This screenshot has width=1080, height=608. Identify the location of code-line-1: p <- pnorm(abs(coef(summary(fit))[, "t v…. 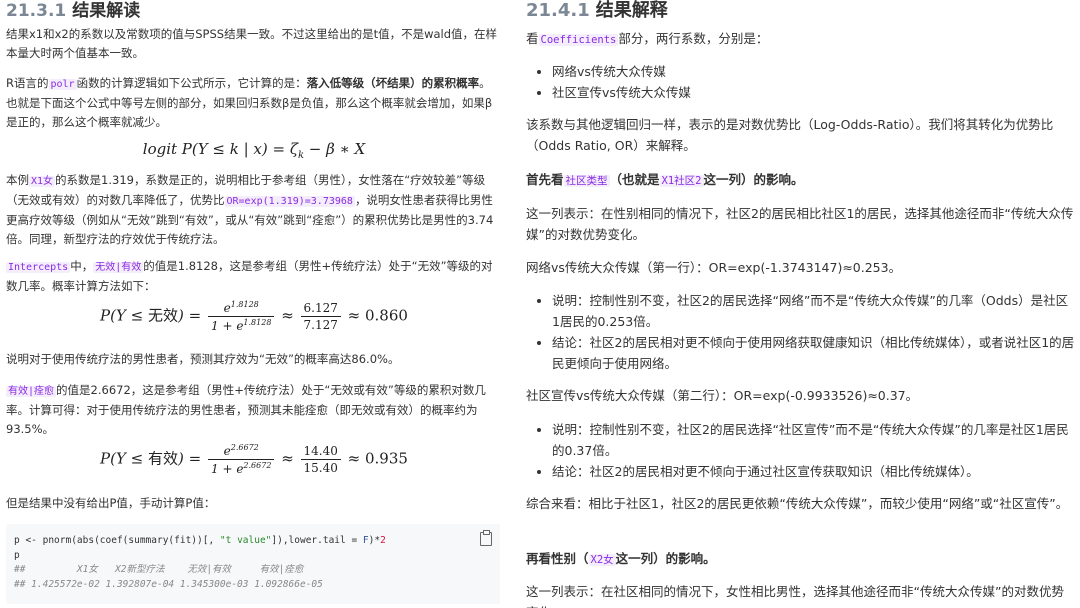
(200, 540).